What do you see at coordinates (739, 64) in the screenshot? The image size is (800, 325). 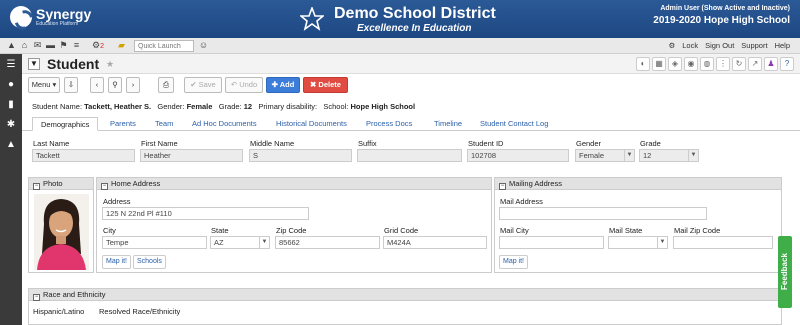 I see `refresh-icon: ↻` at bounding box center [739, 64].